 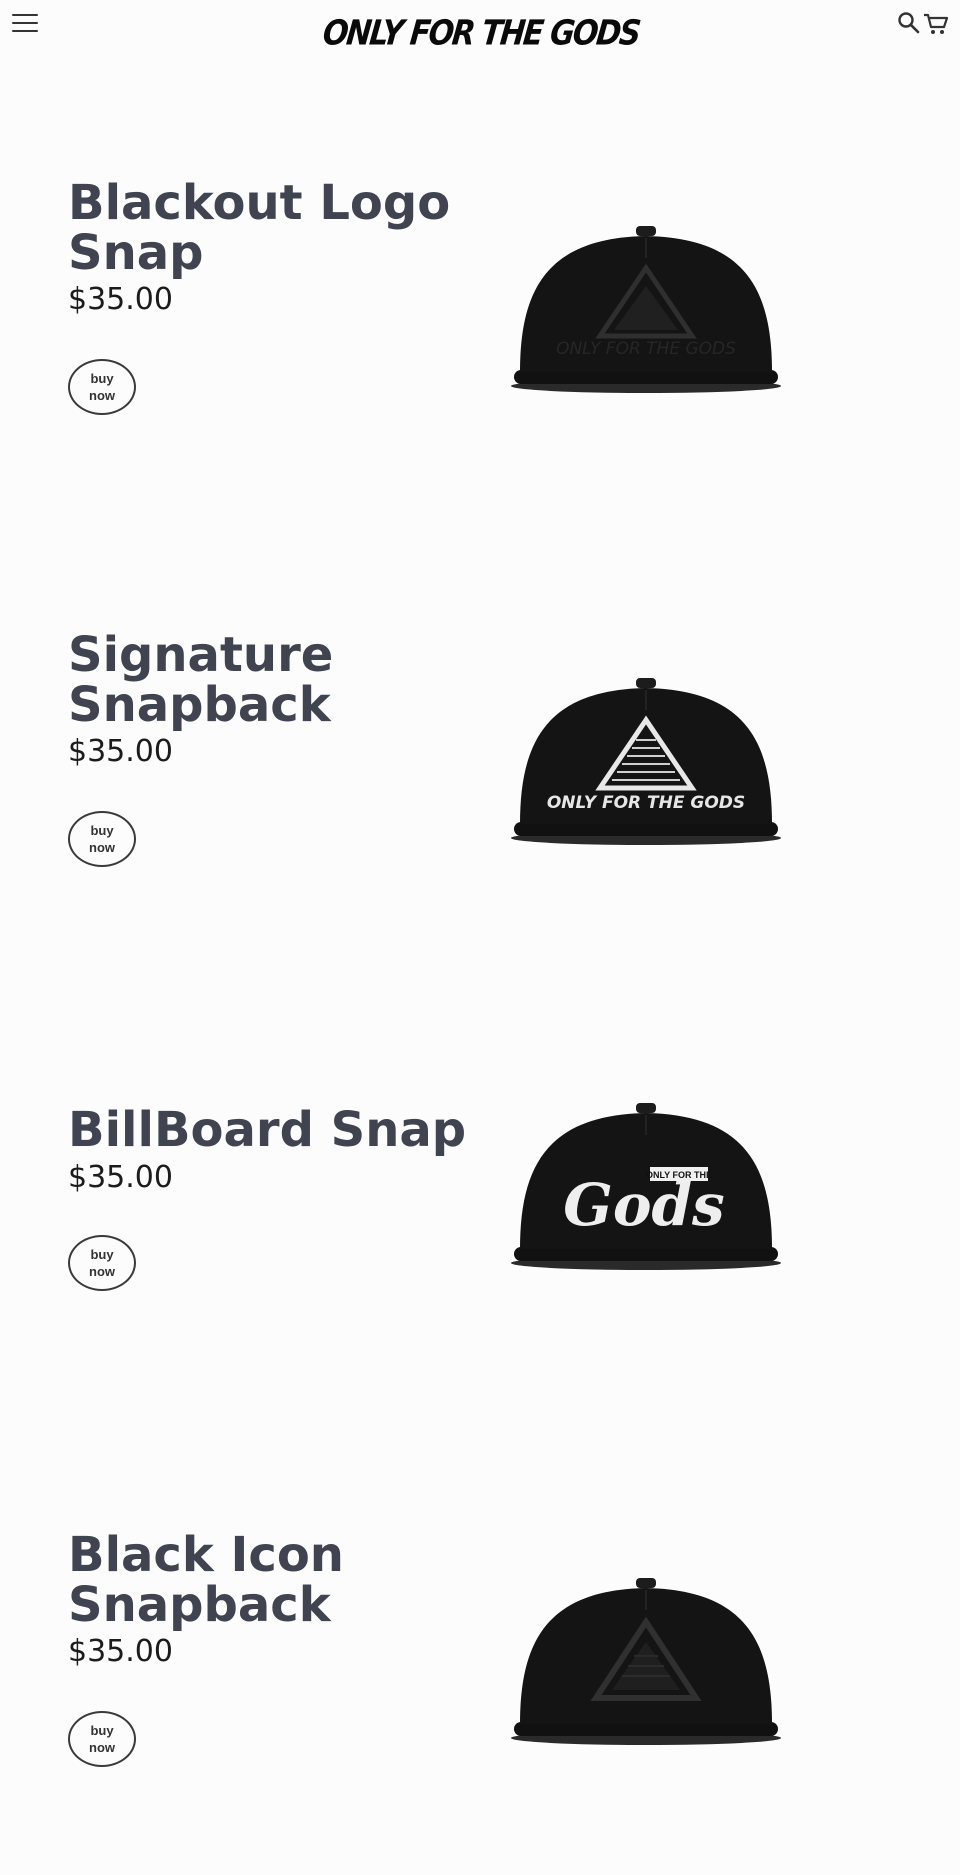 I want to click on product-title: BillBoard Snap, so click(x=283, y=1130).